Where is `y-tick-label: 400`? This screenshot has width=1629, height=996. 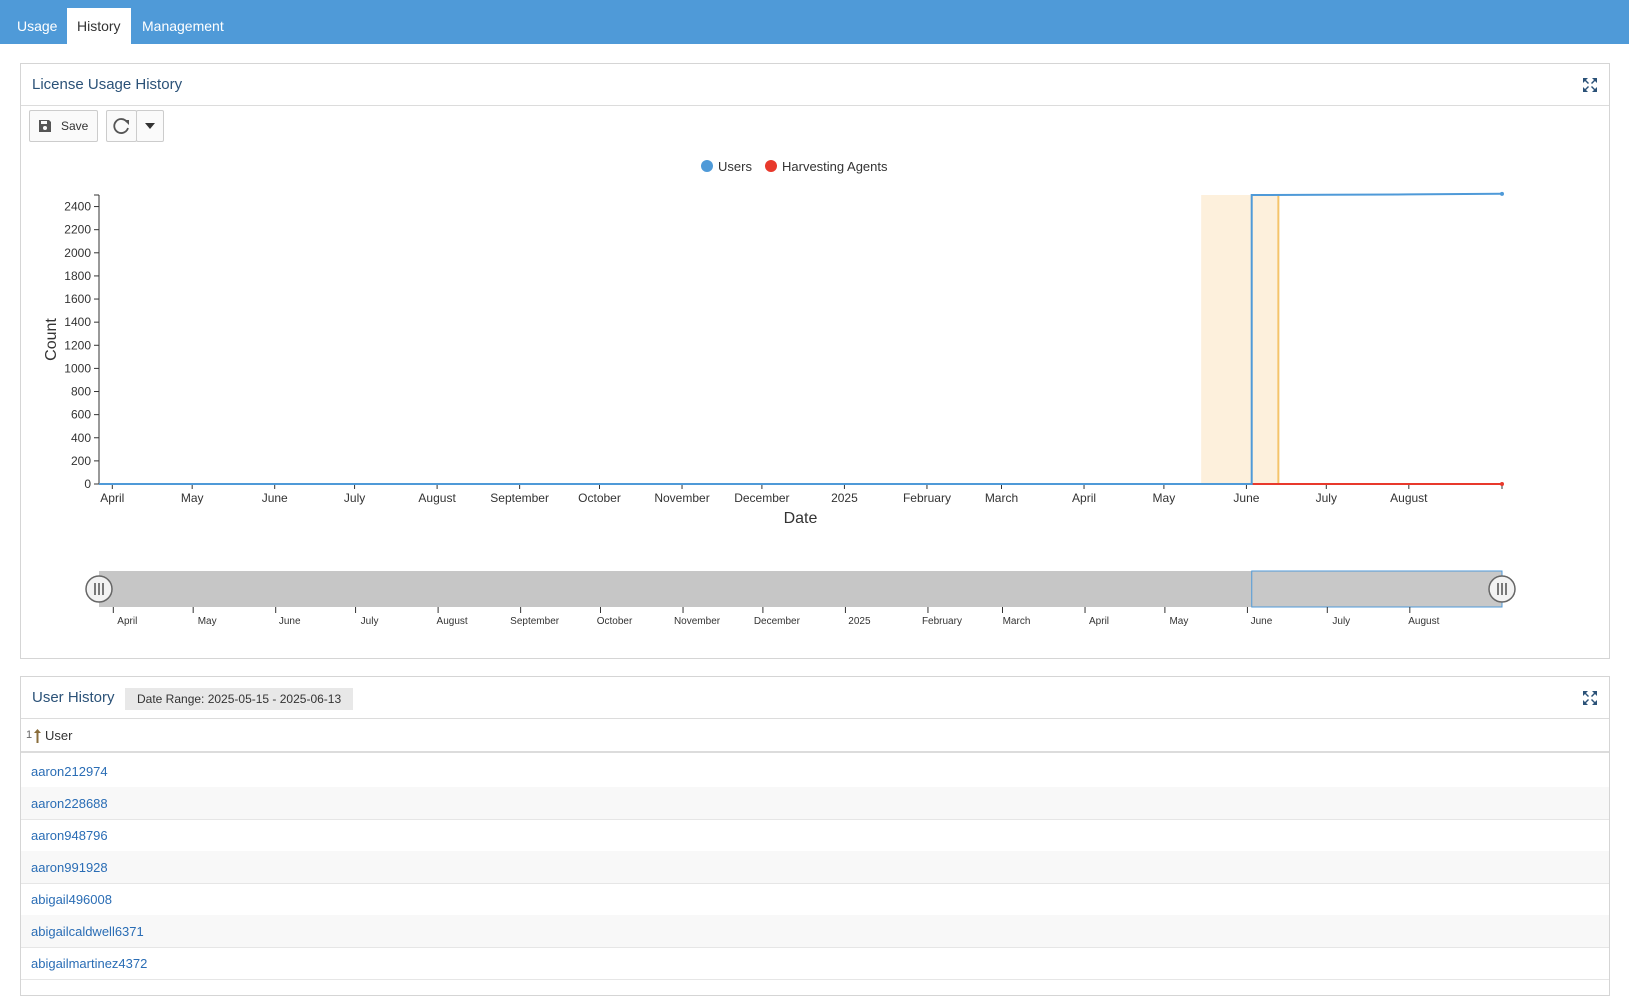 y-tick-label: 400 is located at coordinates (81, 438).